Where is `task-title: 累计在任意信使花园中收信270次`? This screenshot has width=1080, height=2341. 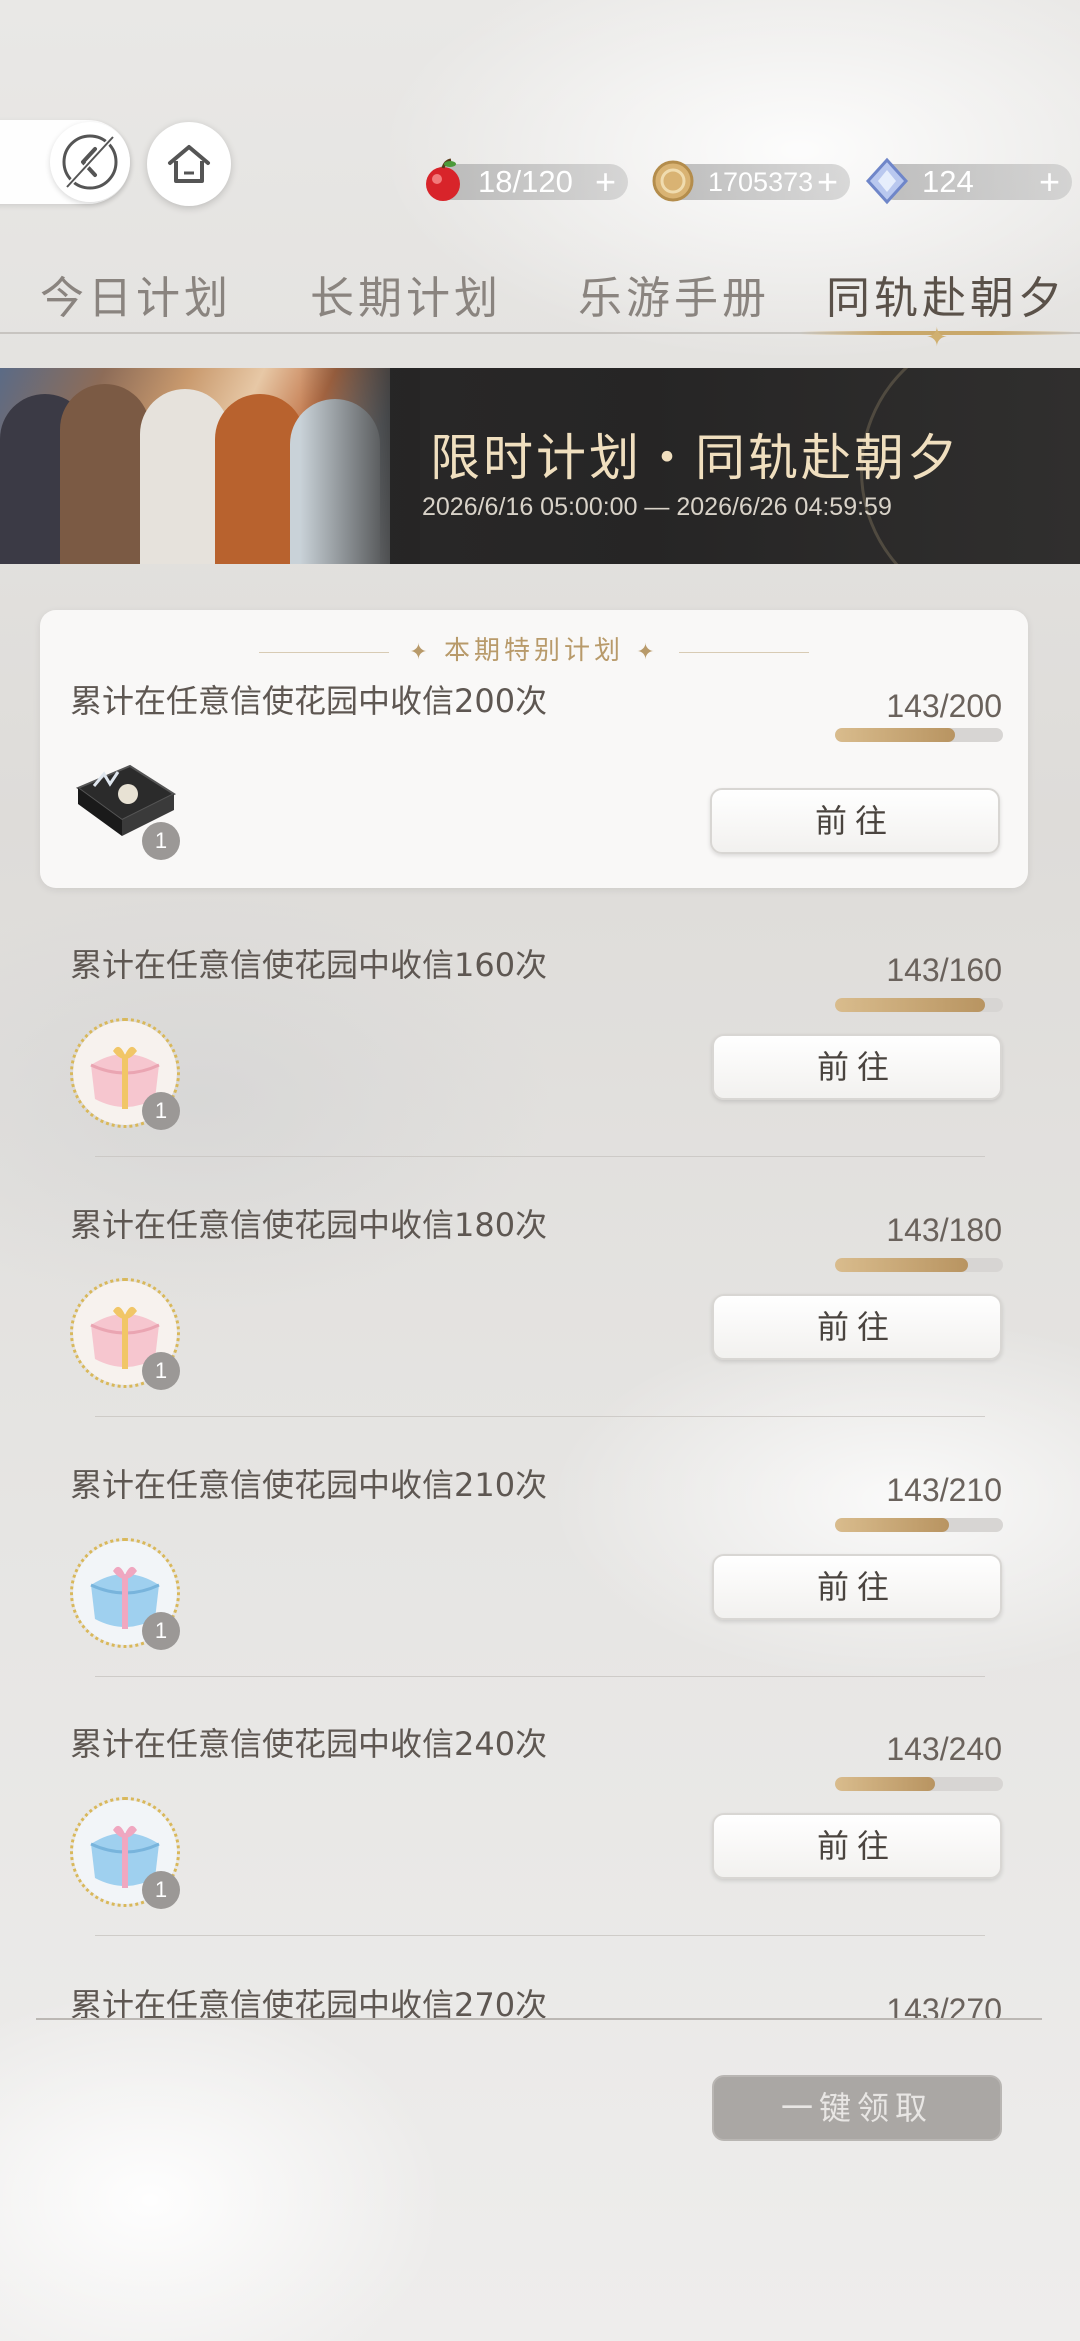
task-title: 累计在任意信使花园中收信270次 is located at coordinates (309, 2002).